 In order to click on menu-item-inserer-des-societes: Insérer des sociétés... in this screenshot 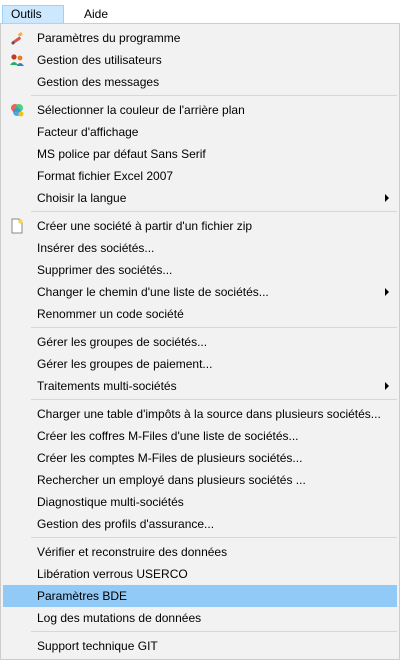, I will do `click(200, 248)`.